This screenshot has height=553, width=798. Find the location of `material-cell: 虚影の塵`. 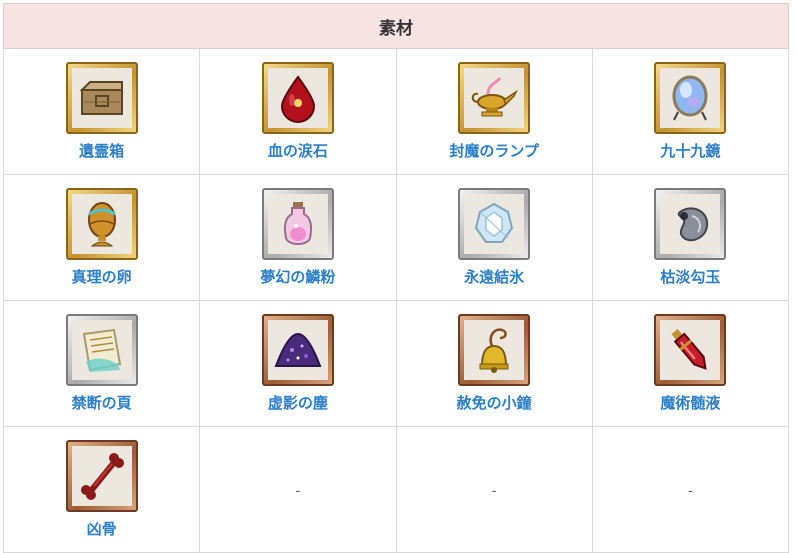

material-cell: 虚影の塵 is located at coordinates (298, 363).